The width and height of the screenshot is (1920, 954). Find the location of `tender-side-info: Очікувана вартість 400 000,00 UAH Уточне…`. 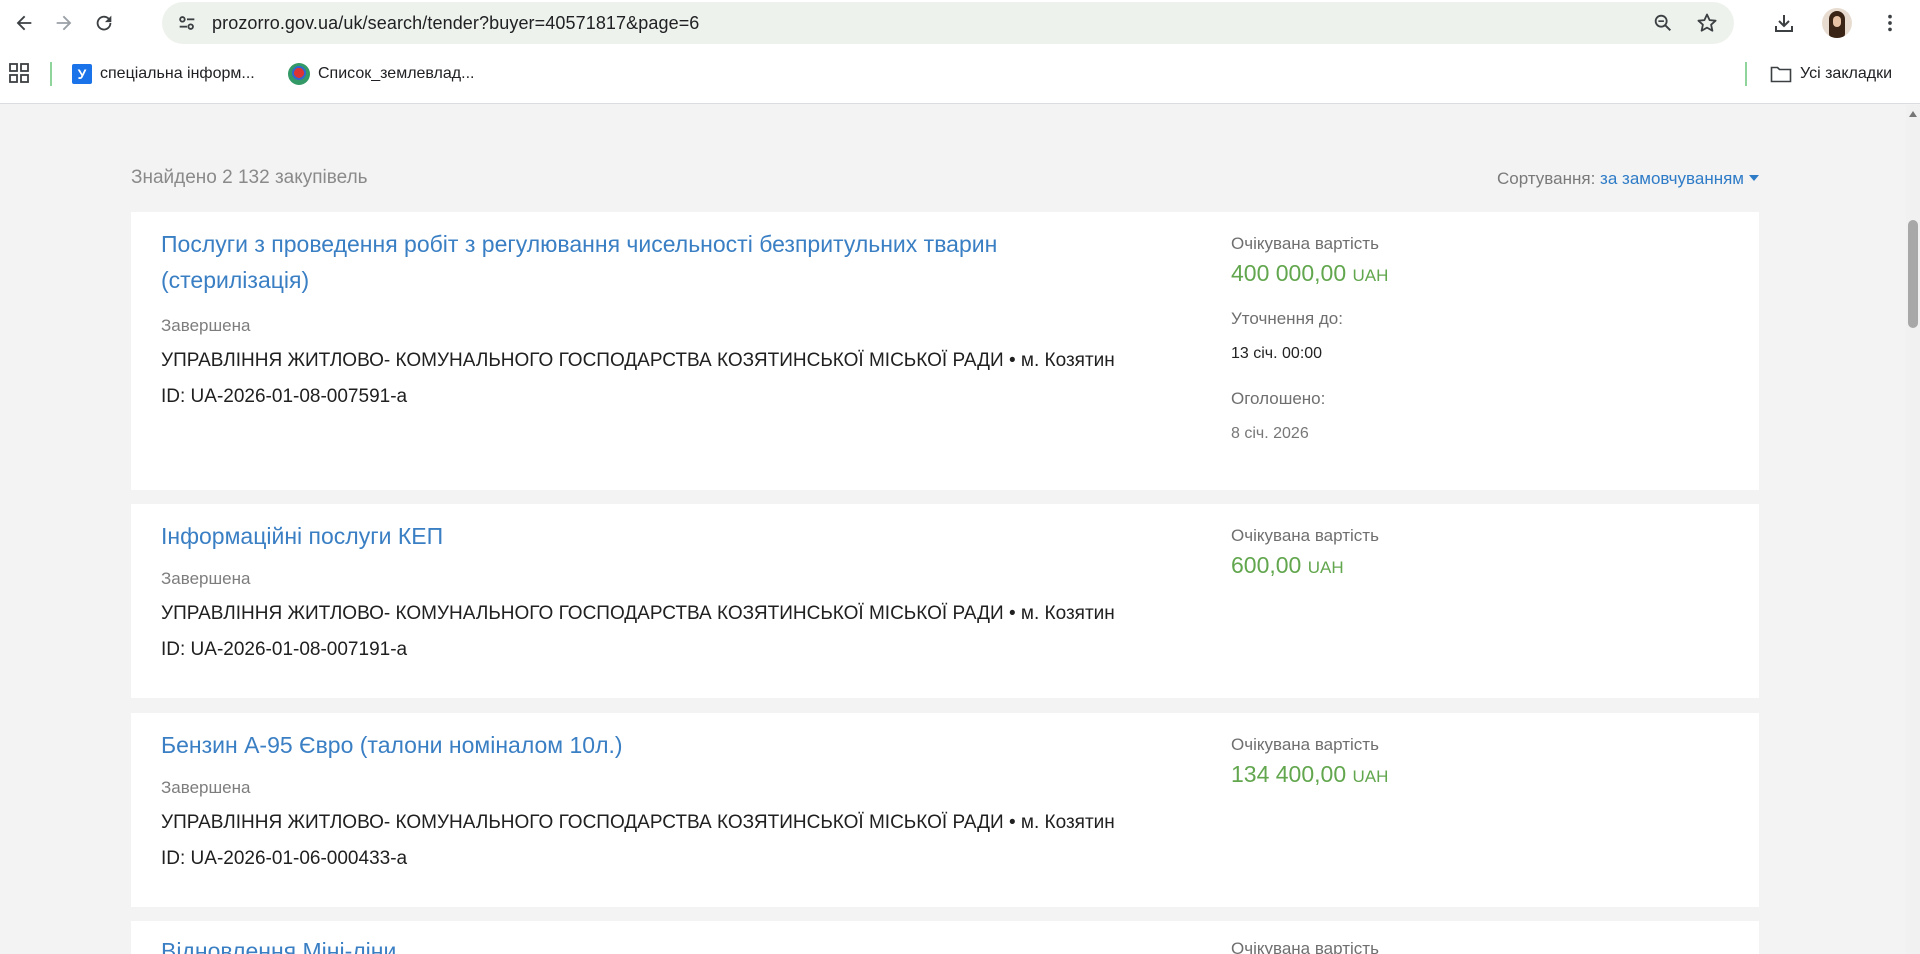

tender-side-info: Очікувана вартість 400 000,00 UAH Уточне… is located at coordinates (1309, 338).